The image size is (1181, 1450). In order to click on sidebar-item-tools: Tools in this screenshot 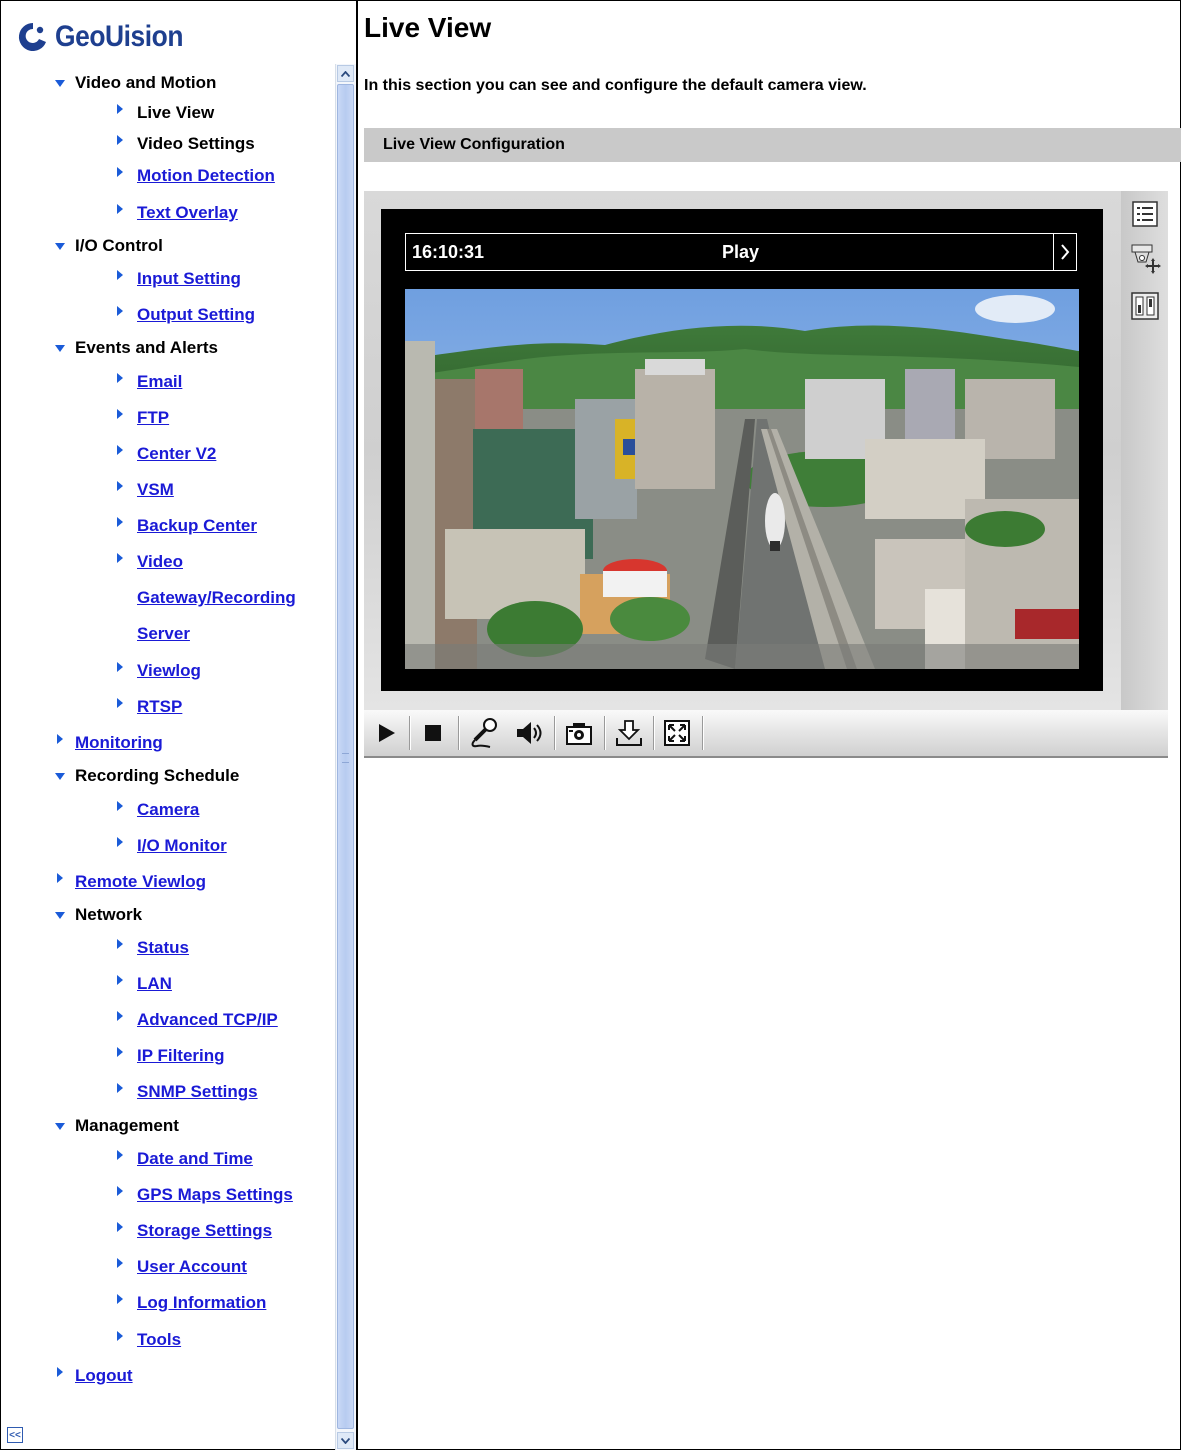, I will do `click(147, 1340)`.